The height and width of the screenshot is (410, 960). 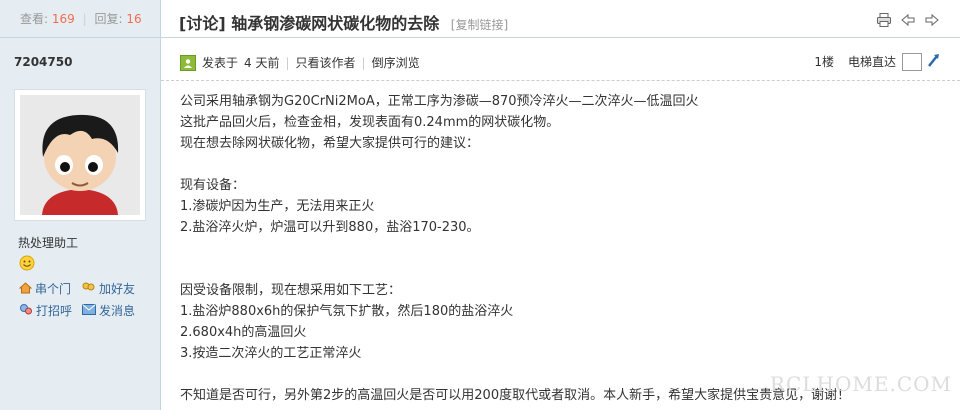 I want to click on only-author-link: 只看该作者, so click(x=326, y=62).